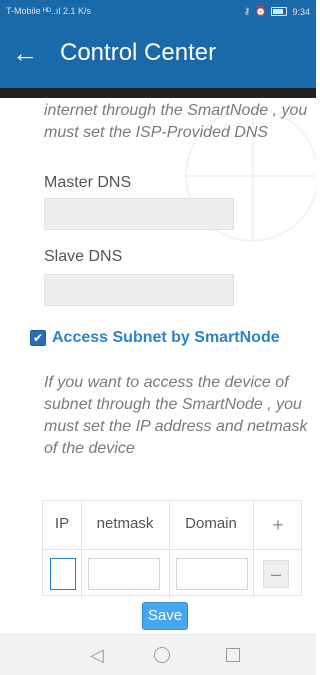 This screenshot has height=675, width=320. I want to click on netmask-input, so click(124, 574).